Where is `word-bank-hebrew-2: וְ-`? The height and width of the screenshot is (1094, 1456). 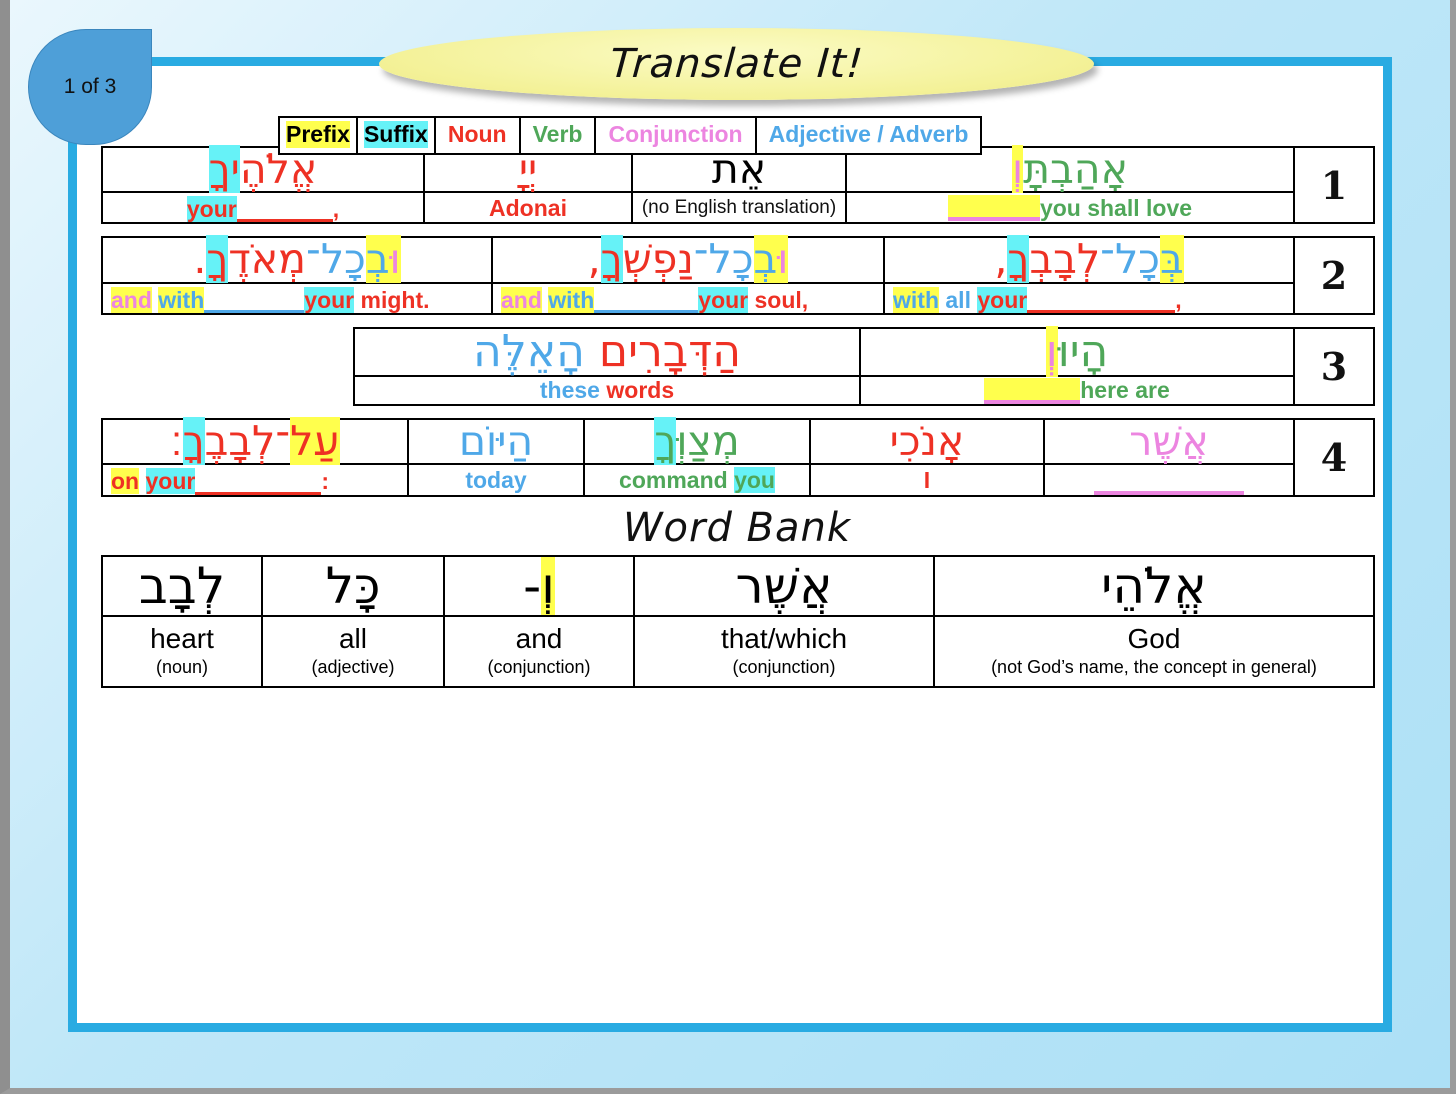
word-bank-hebrew-2: וְ- is located at coordinates (539, 586).